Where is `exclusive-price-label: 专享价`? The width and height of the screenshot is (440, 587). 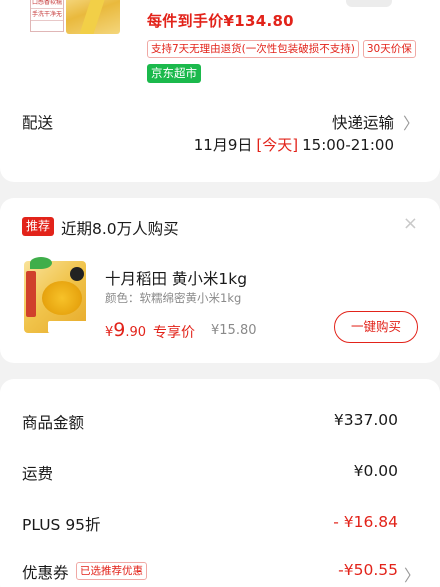 exclusive-price-label: 专享价 is located at coordinates (174, 333).